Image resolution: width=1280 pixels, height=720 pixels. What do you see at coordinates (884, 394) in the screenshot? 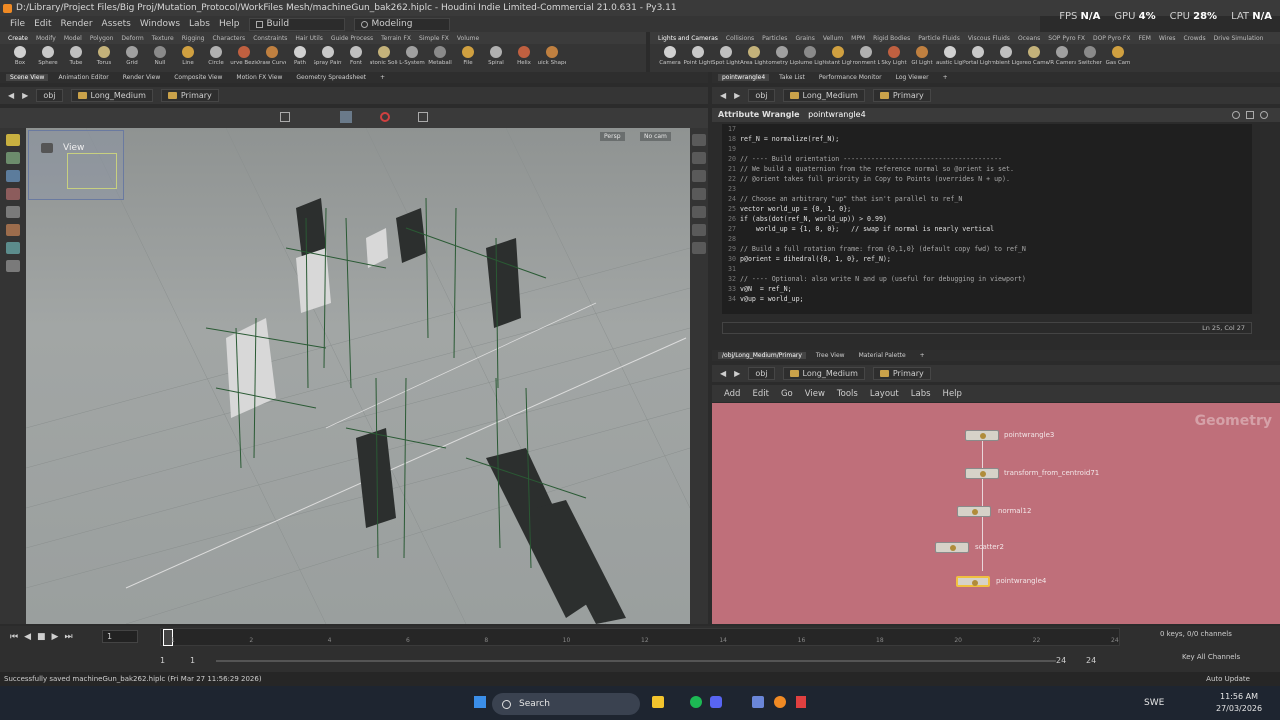
I see `network-menu-layout: Layout` at bounding box center [884, 394].